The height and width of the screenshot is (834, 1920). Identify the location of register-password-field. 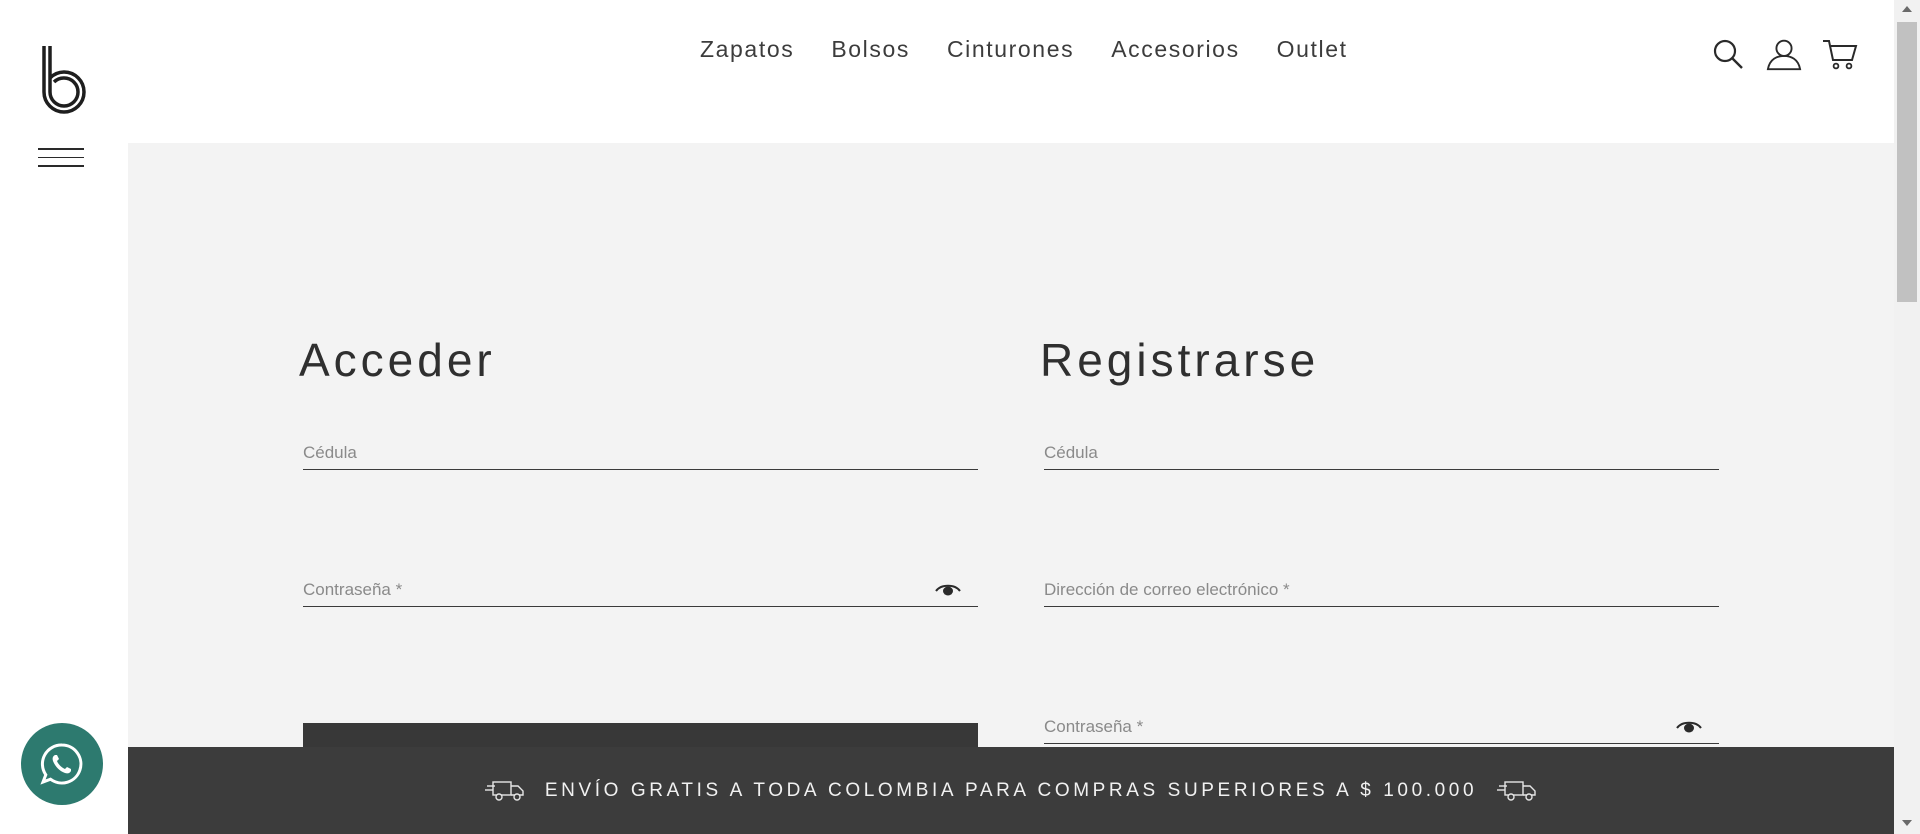
(1381, 724).